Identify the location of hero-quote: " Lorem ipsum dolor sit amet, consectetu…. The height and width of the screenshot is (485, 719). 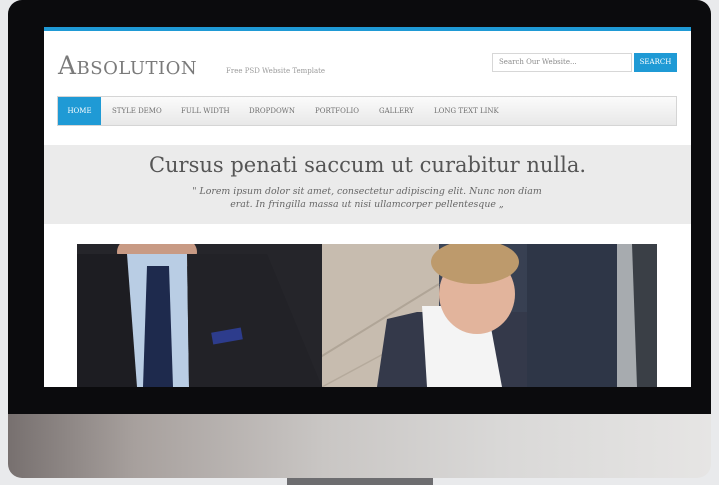
(367, 198).